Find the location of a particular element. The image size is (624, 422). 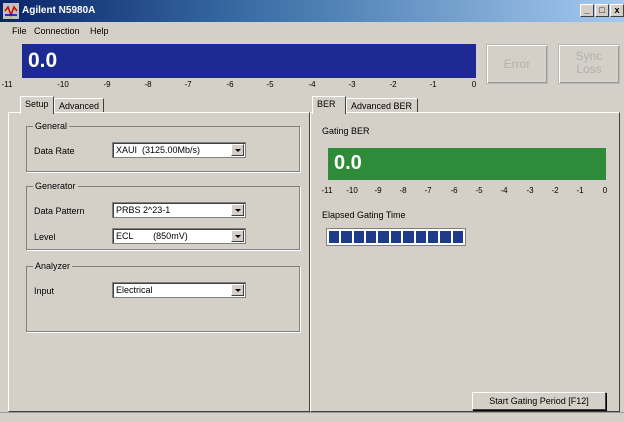

data-pattern-select: PRBS 2^23-1 is located at coordinates (179, 210).